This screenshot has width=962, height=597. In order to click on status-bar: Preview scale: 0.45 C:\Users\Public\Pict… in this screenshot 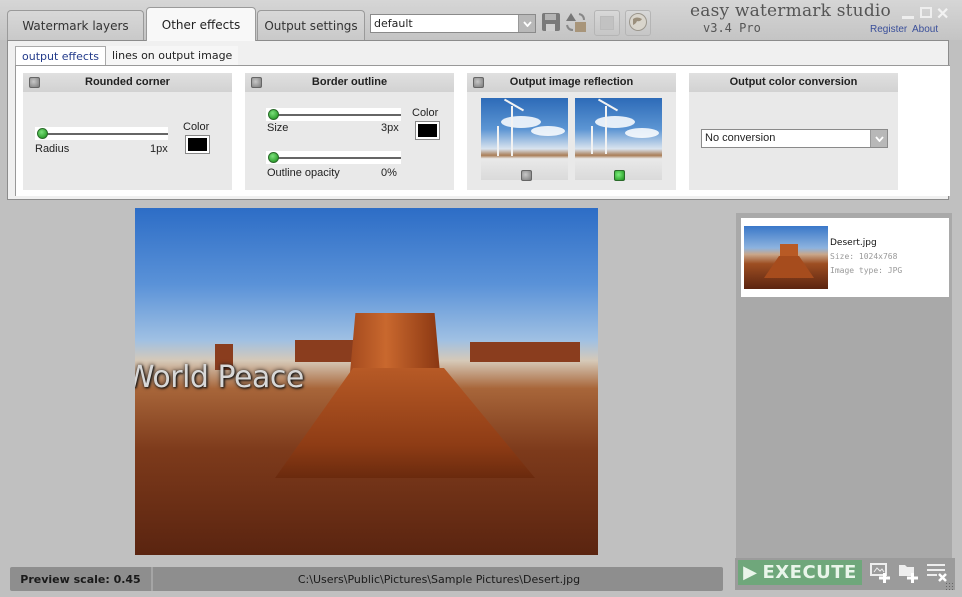, I will do `click(366, 579)`.